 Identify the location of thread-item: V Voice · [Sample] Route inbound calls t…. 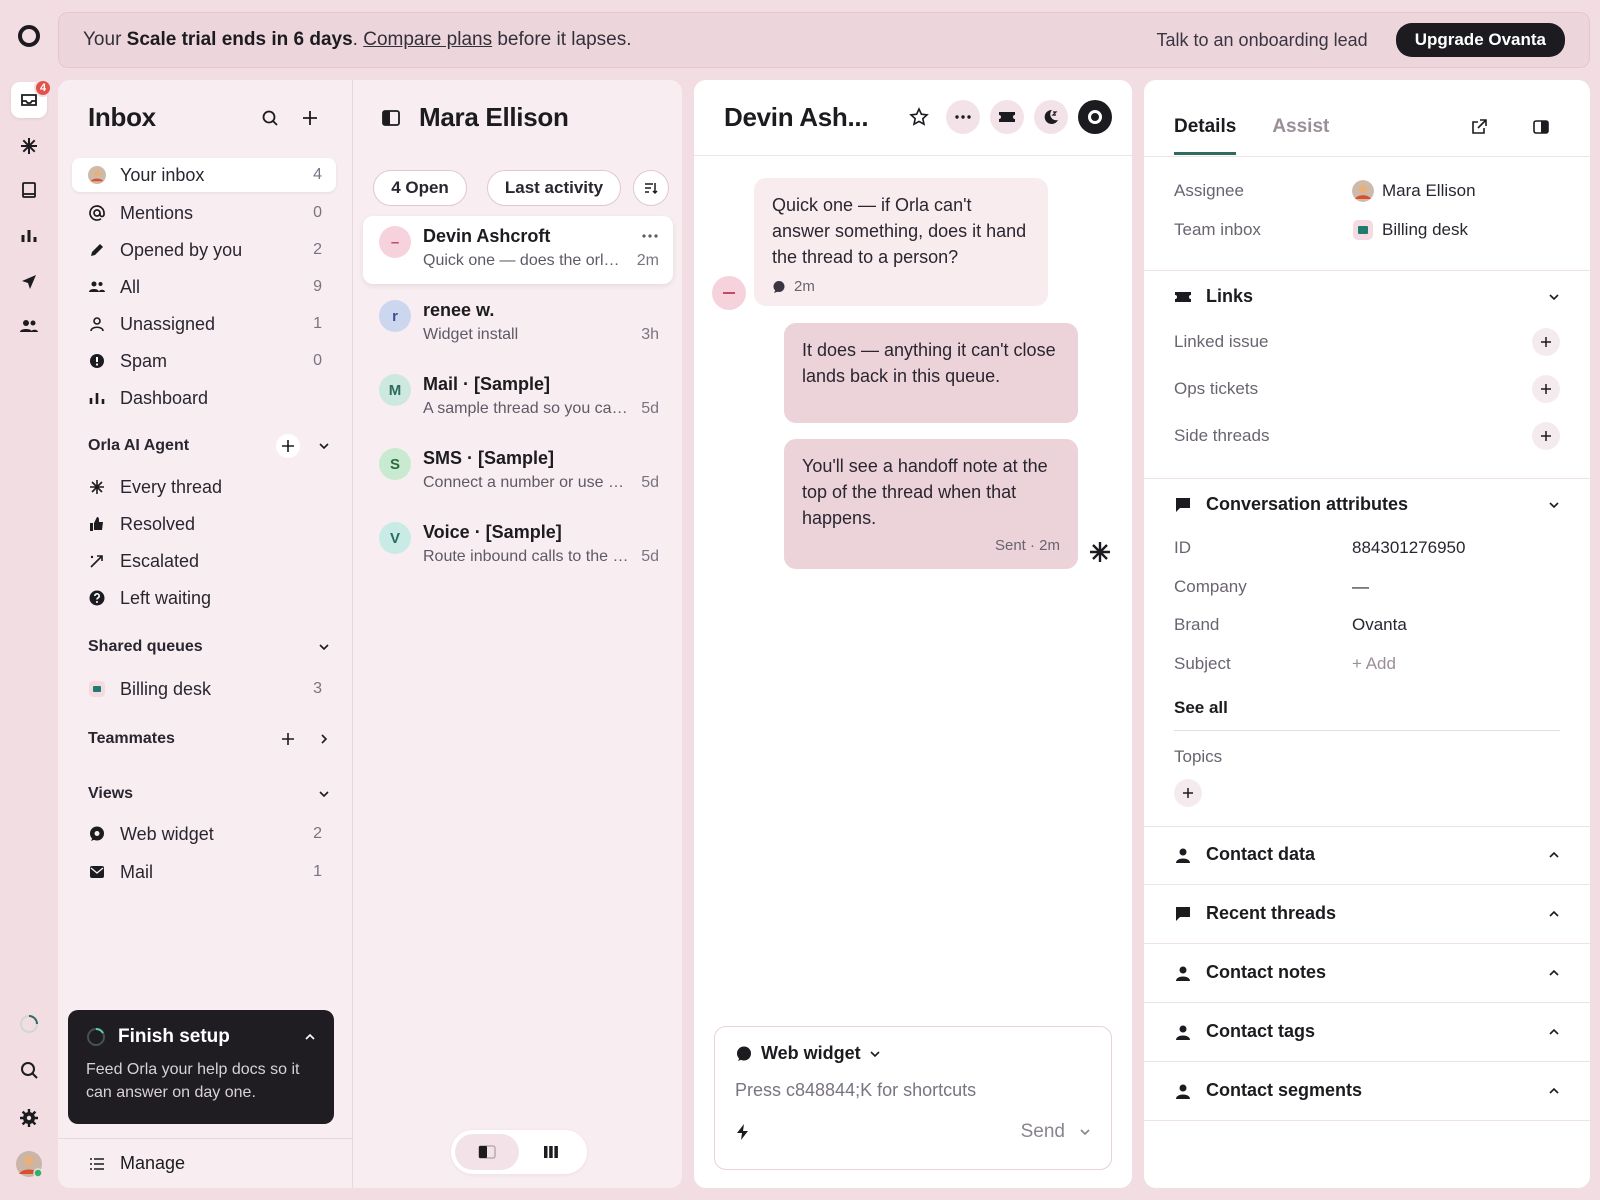
(518, 546).